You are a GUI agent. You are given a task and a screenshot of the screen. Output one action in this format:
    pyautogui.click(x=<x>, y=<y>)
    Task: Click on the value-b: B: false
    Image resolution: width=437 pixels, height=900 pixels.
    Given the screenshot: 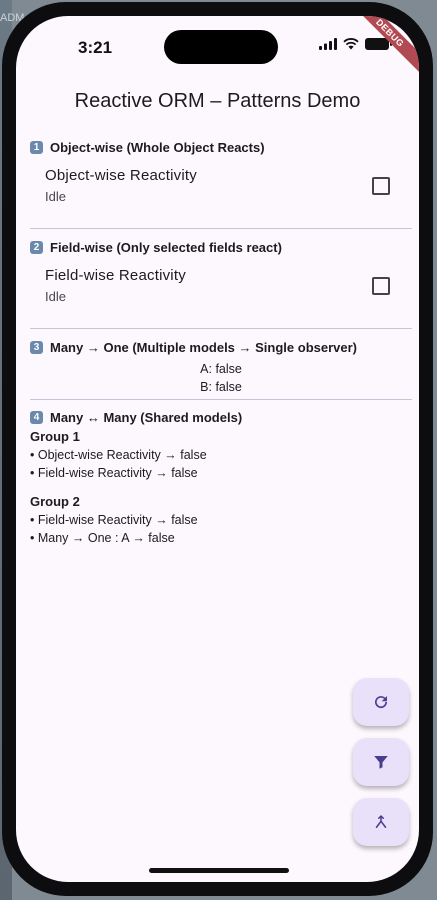 What is the action you would take?
    pyautogui.click(x=221, y=387)
    